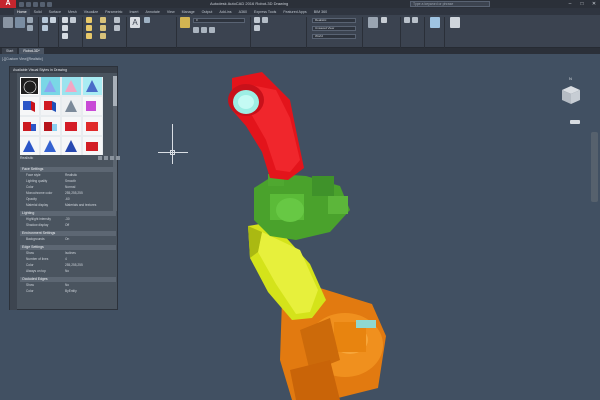 The height and width of the screenshot is (400, 600). I want to click on property-row: Color Normal, so click(68, 188).